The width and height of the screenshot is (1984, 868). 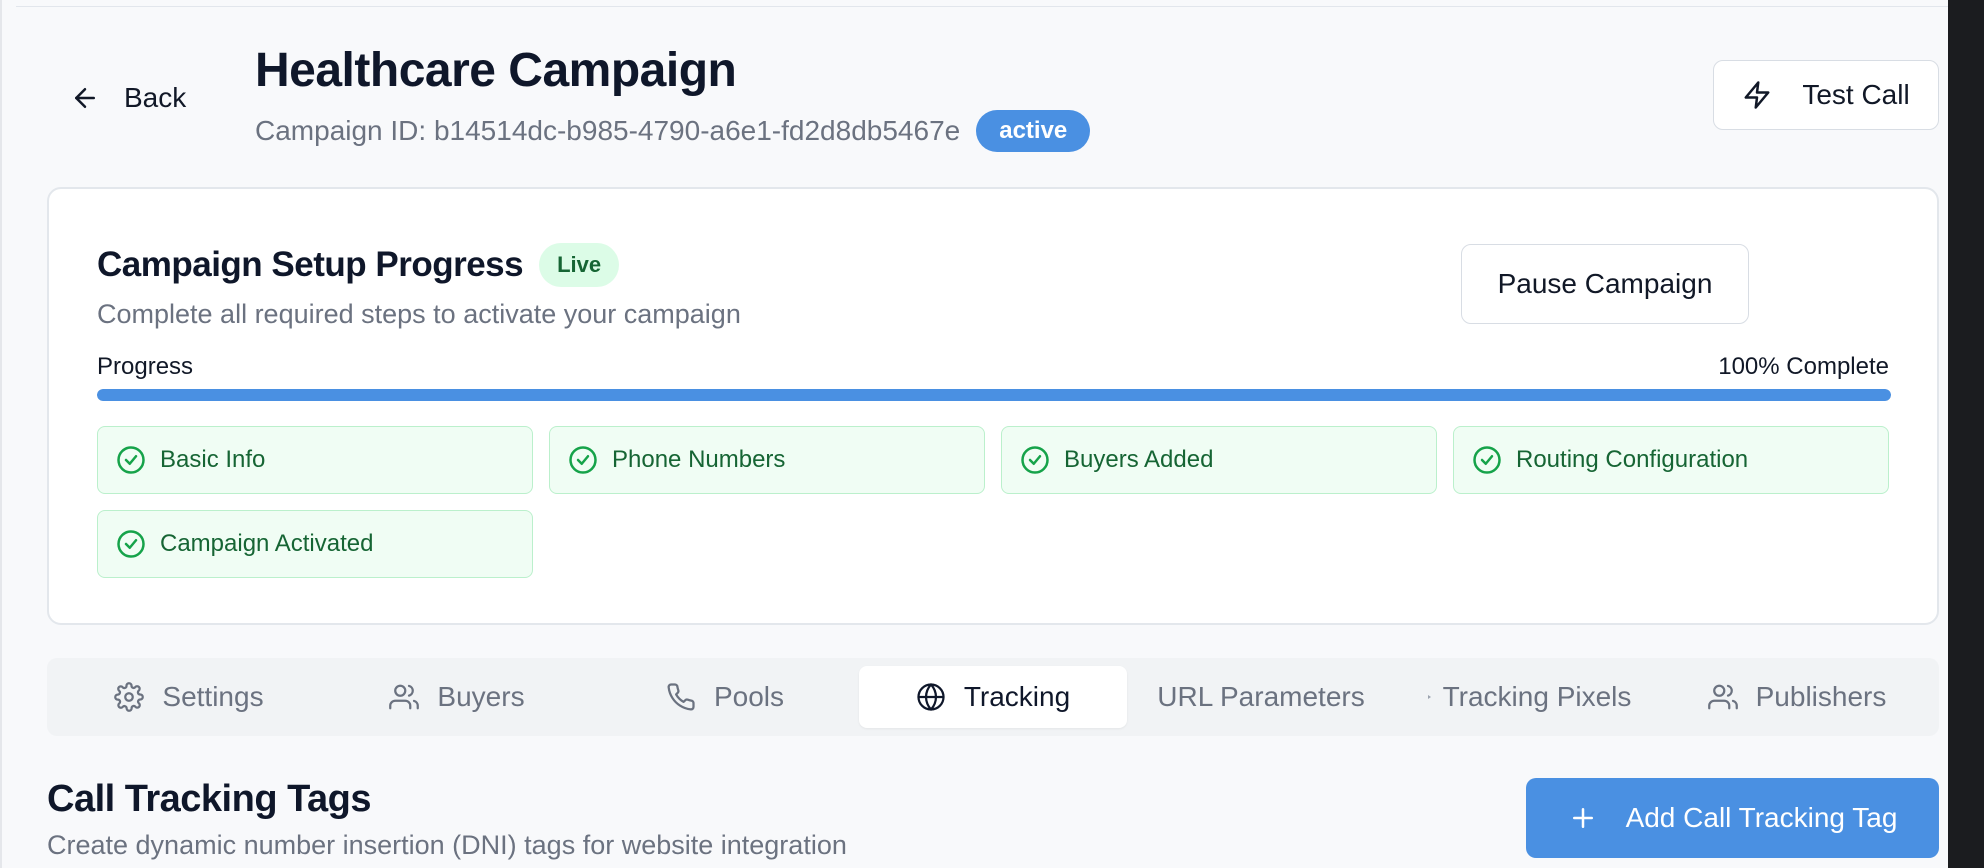 I want to click on window-edge, so click(x=1966, y=434).